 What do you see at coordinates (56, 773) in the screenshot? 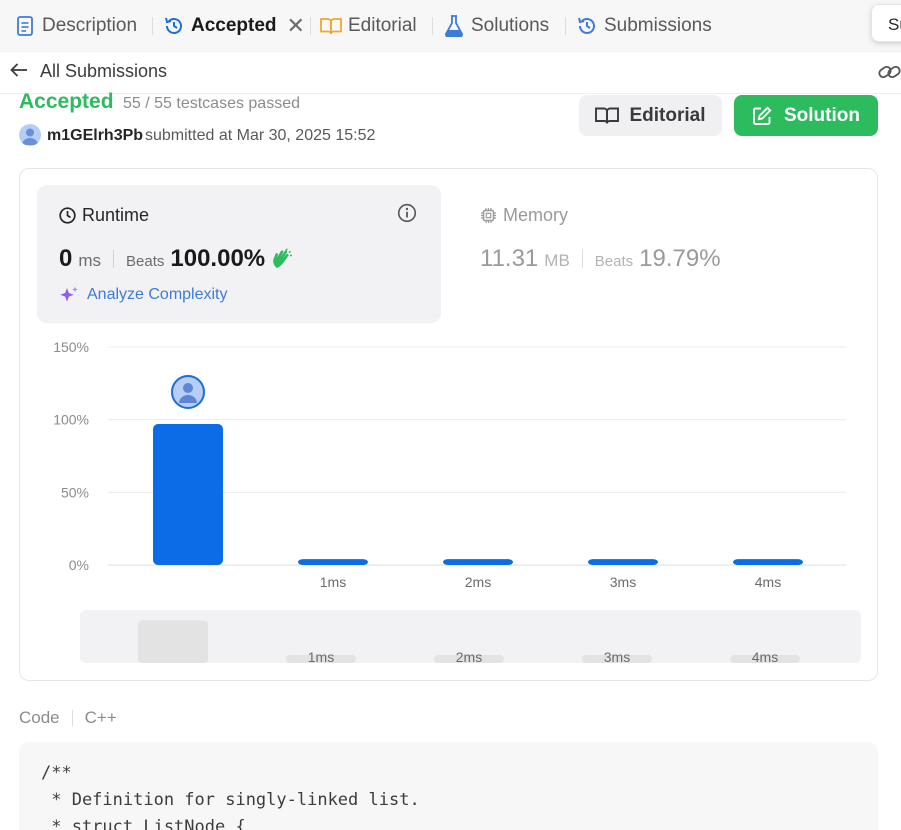
I see `code-line: /**` at bounding box center [56, 773].